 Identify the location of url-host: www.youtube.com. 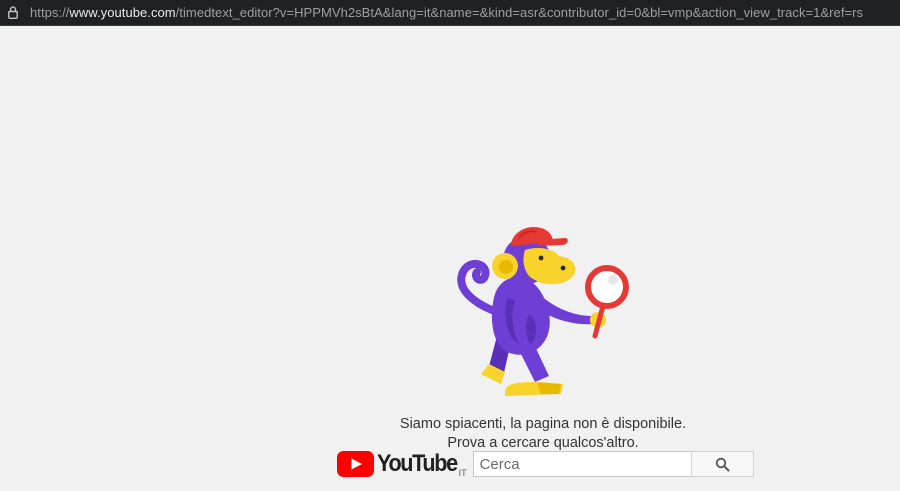
(122, 12).